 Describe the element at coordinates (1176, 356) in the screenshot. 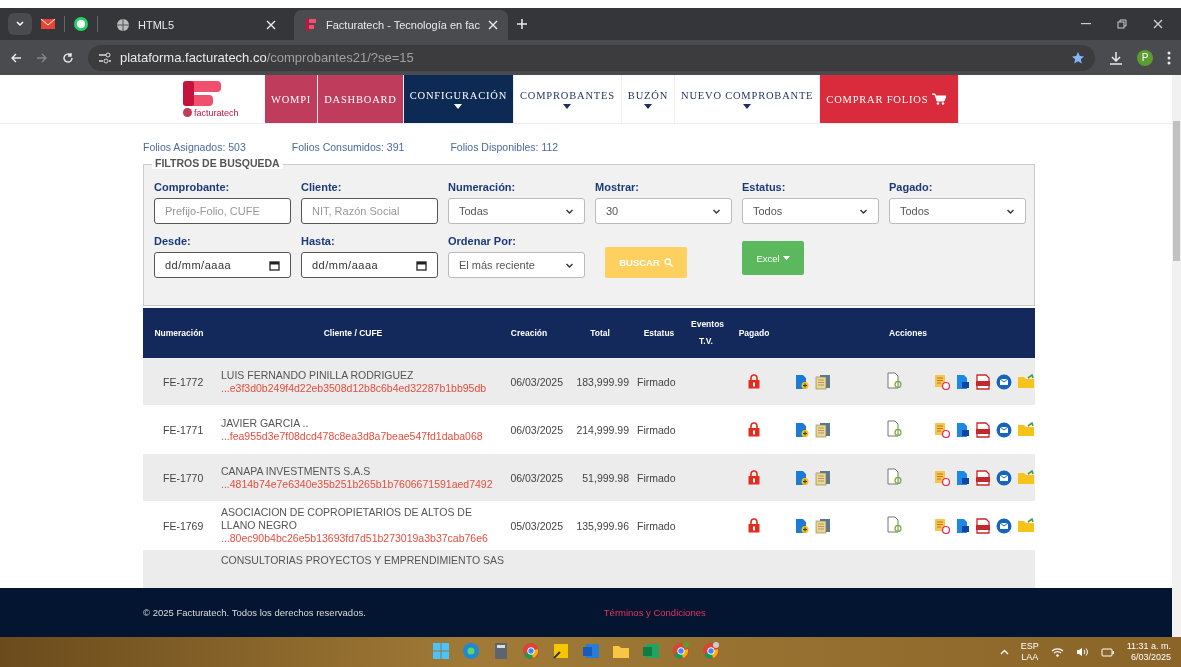

I see `scrollbar` at that location.